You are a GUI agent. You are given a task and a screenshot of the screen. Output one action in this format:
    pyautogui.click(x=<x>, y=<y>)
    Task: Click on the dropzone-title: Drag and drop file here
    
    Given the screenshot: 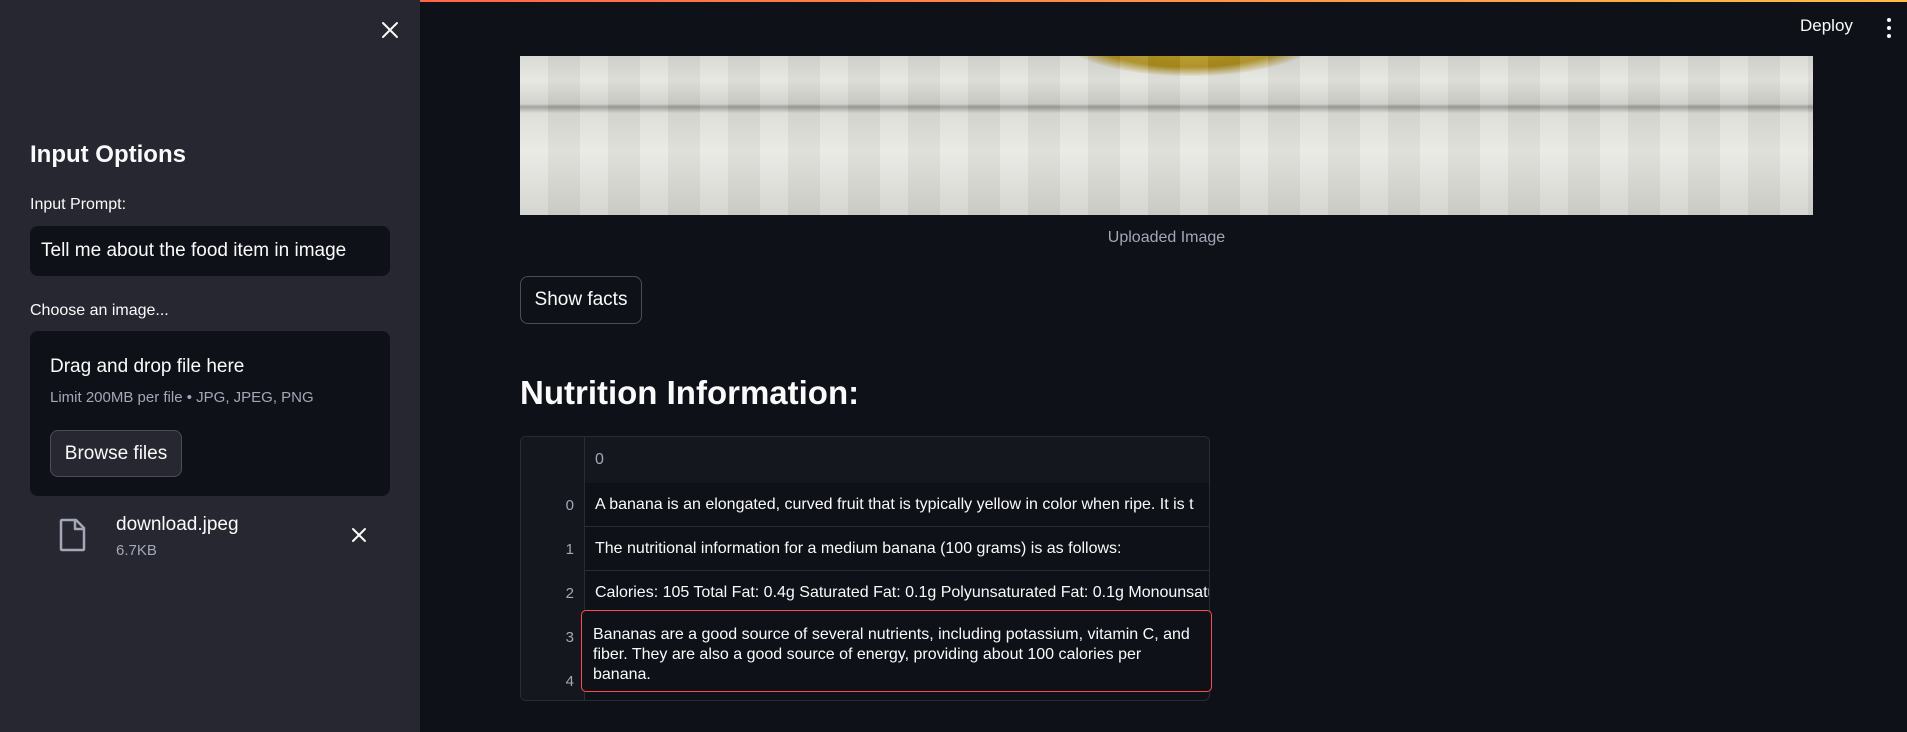 What is the action you would take?
    pyautogui.click(x=147, y=366)
    